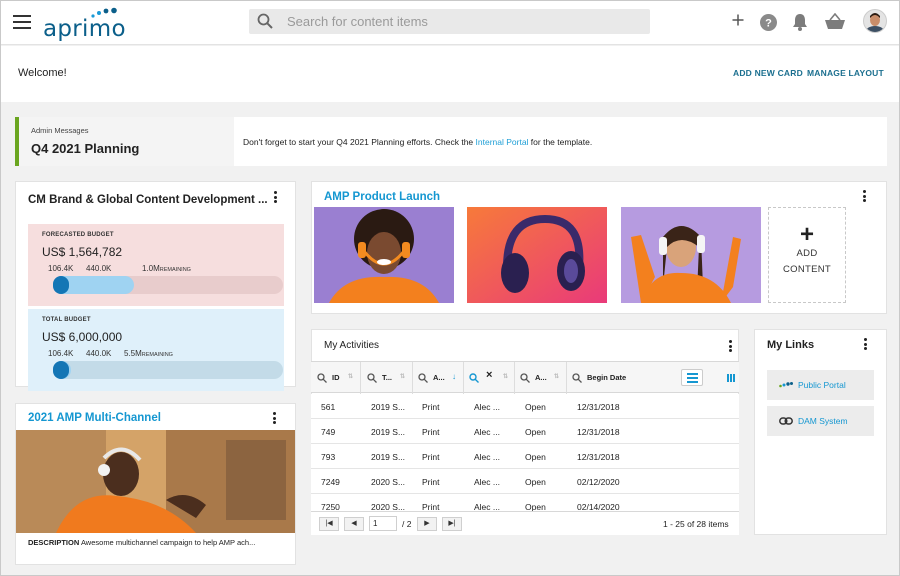  I want to click on content-image-headphones, so click(537, 255).